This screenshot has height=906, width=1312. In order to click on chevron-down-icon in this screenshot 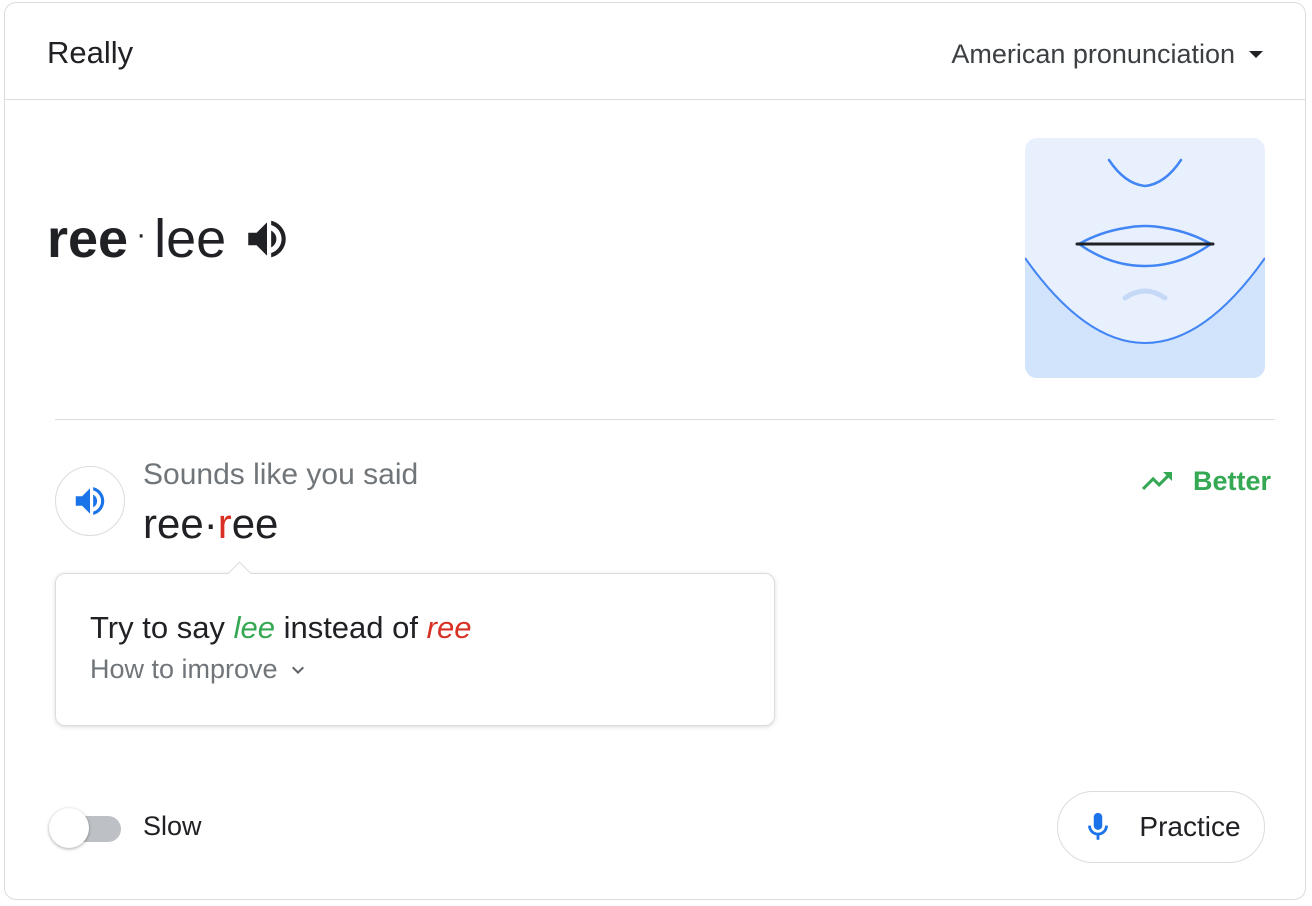, I will do `click(297, 670)`.